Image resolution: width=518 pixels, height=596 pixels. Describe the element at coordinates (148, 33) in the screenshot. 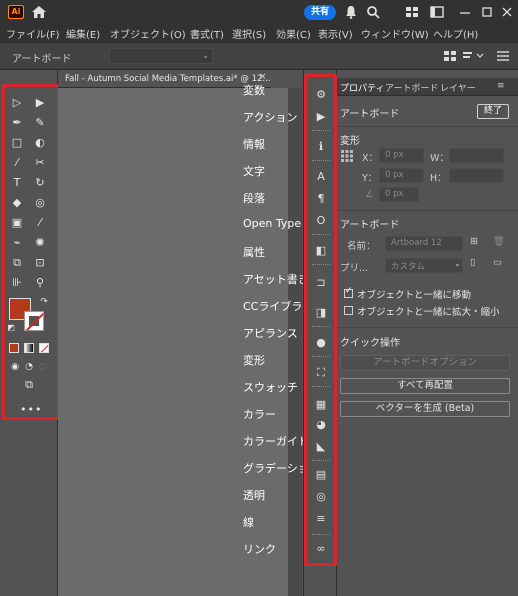

I see `menu-object: オブジェクト(O)` at that location.